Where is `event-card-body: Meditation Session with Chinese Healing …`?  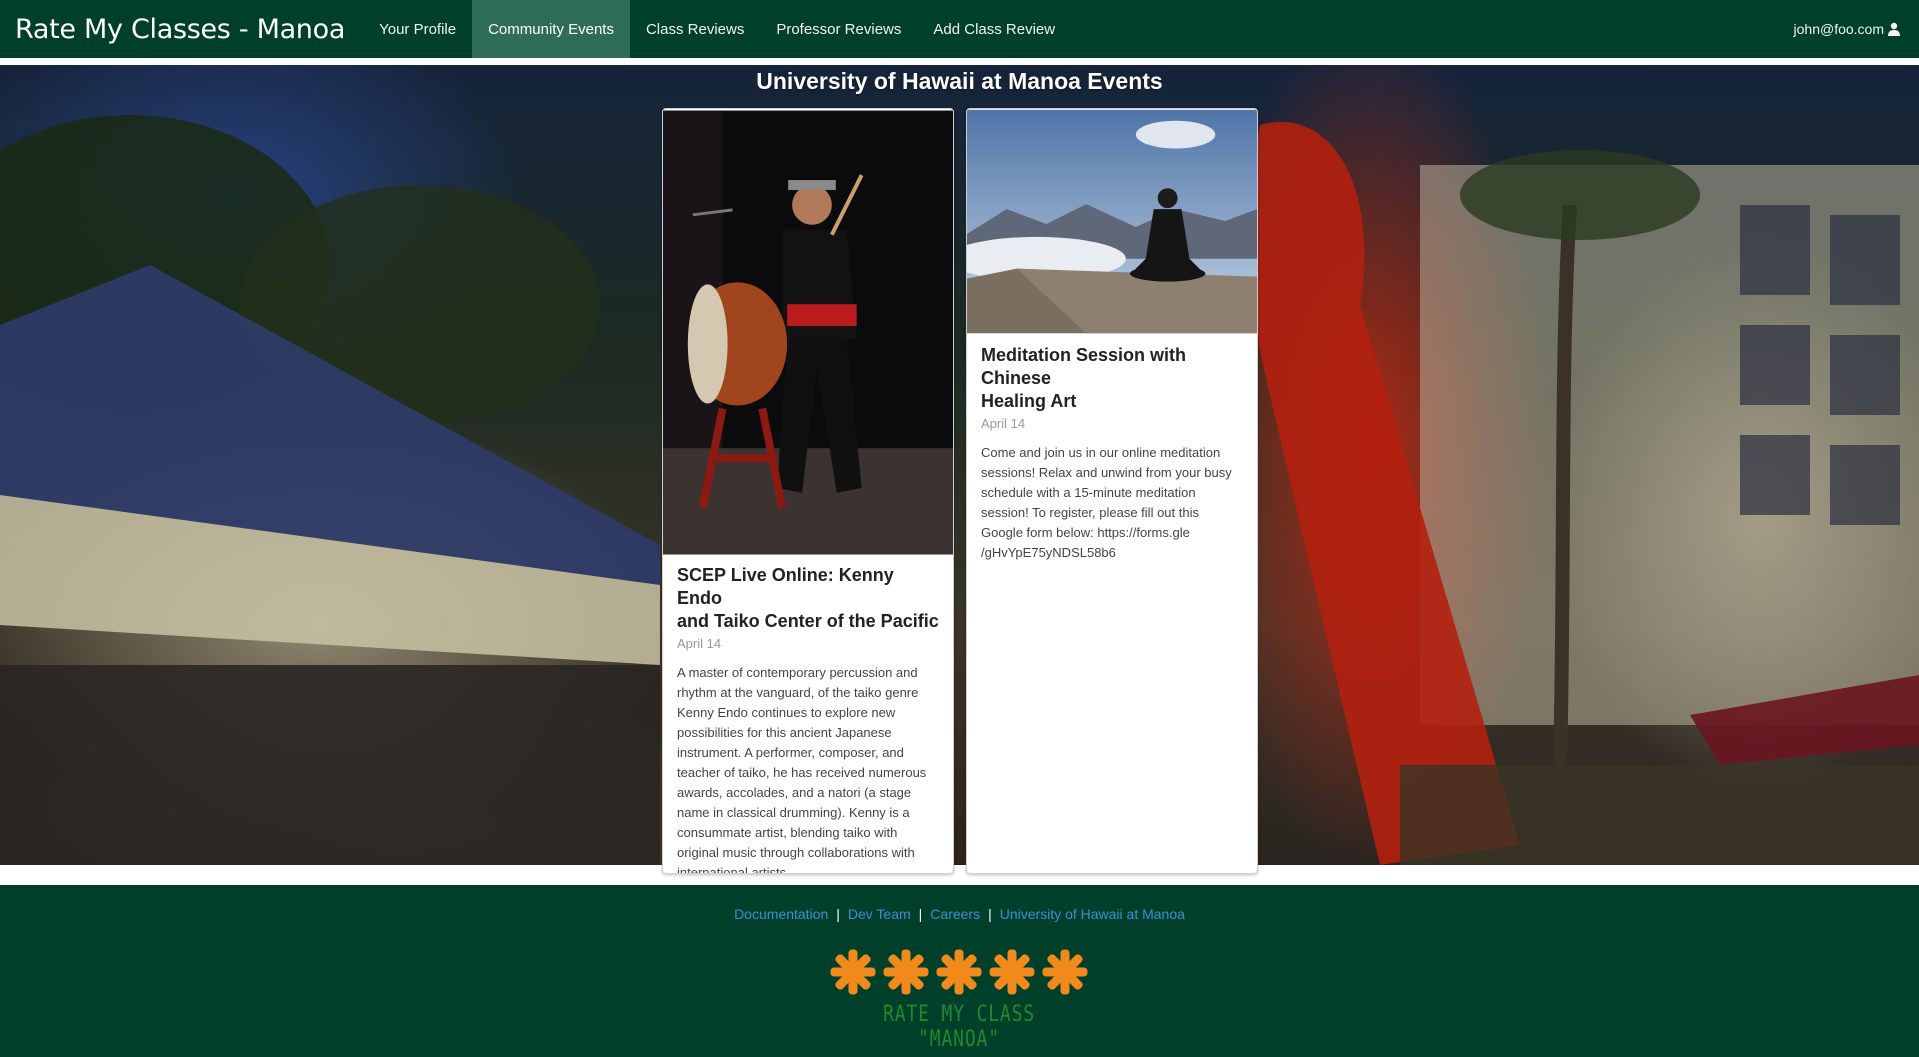
event-card-body: Meditation Session with Chinese Healing … is located at coordinates (1112, 453).